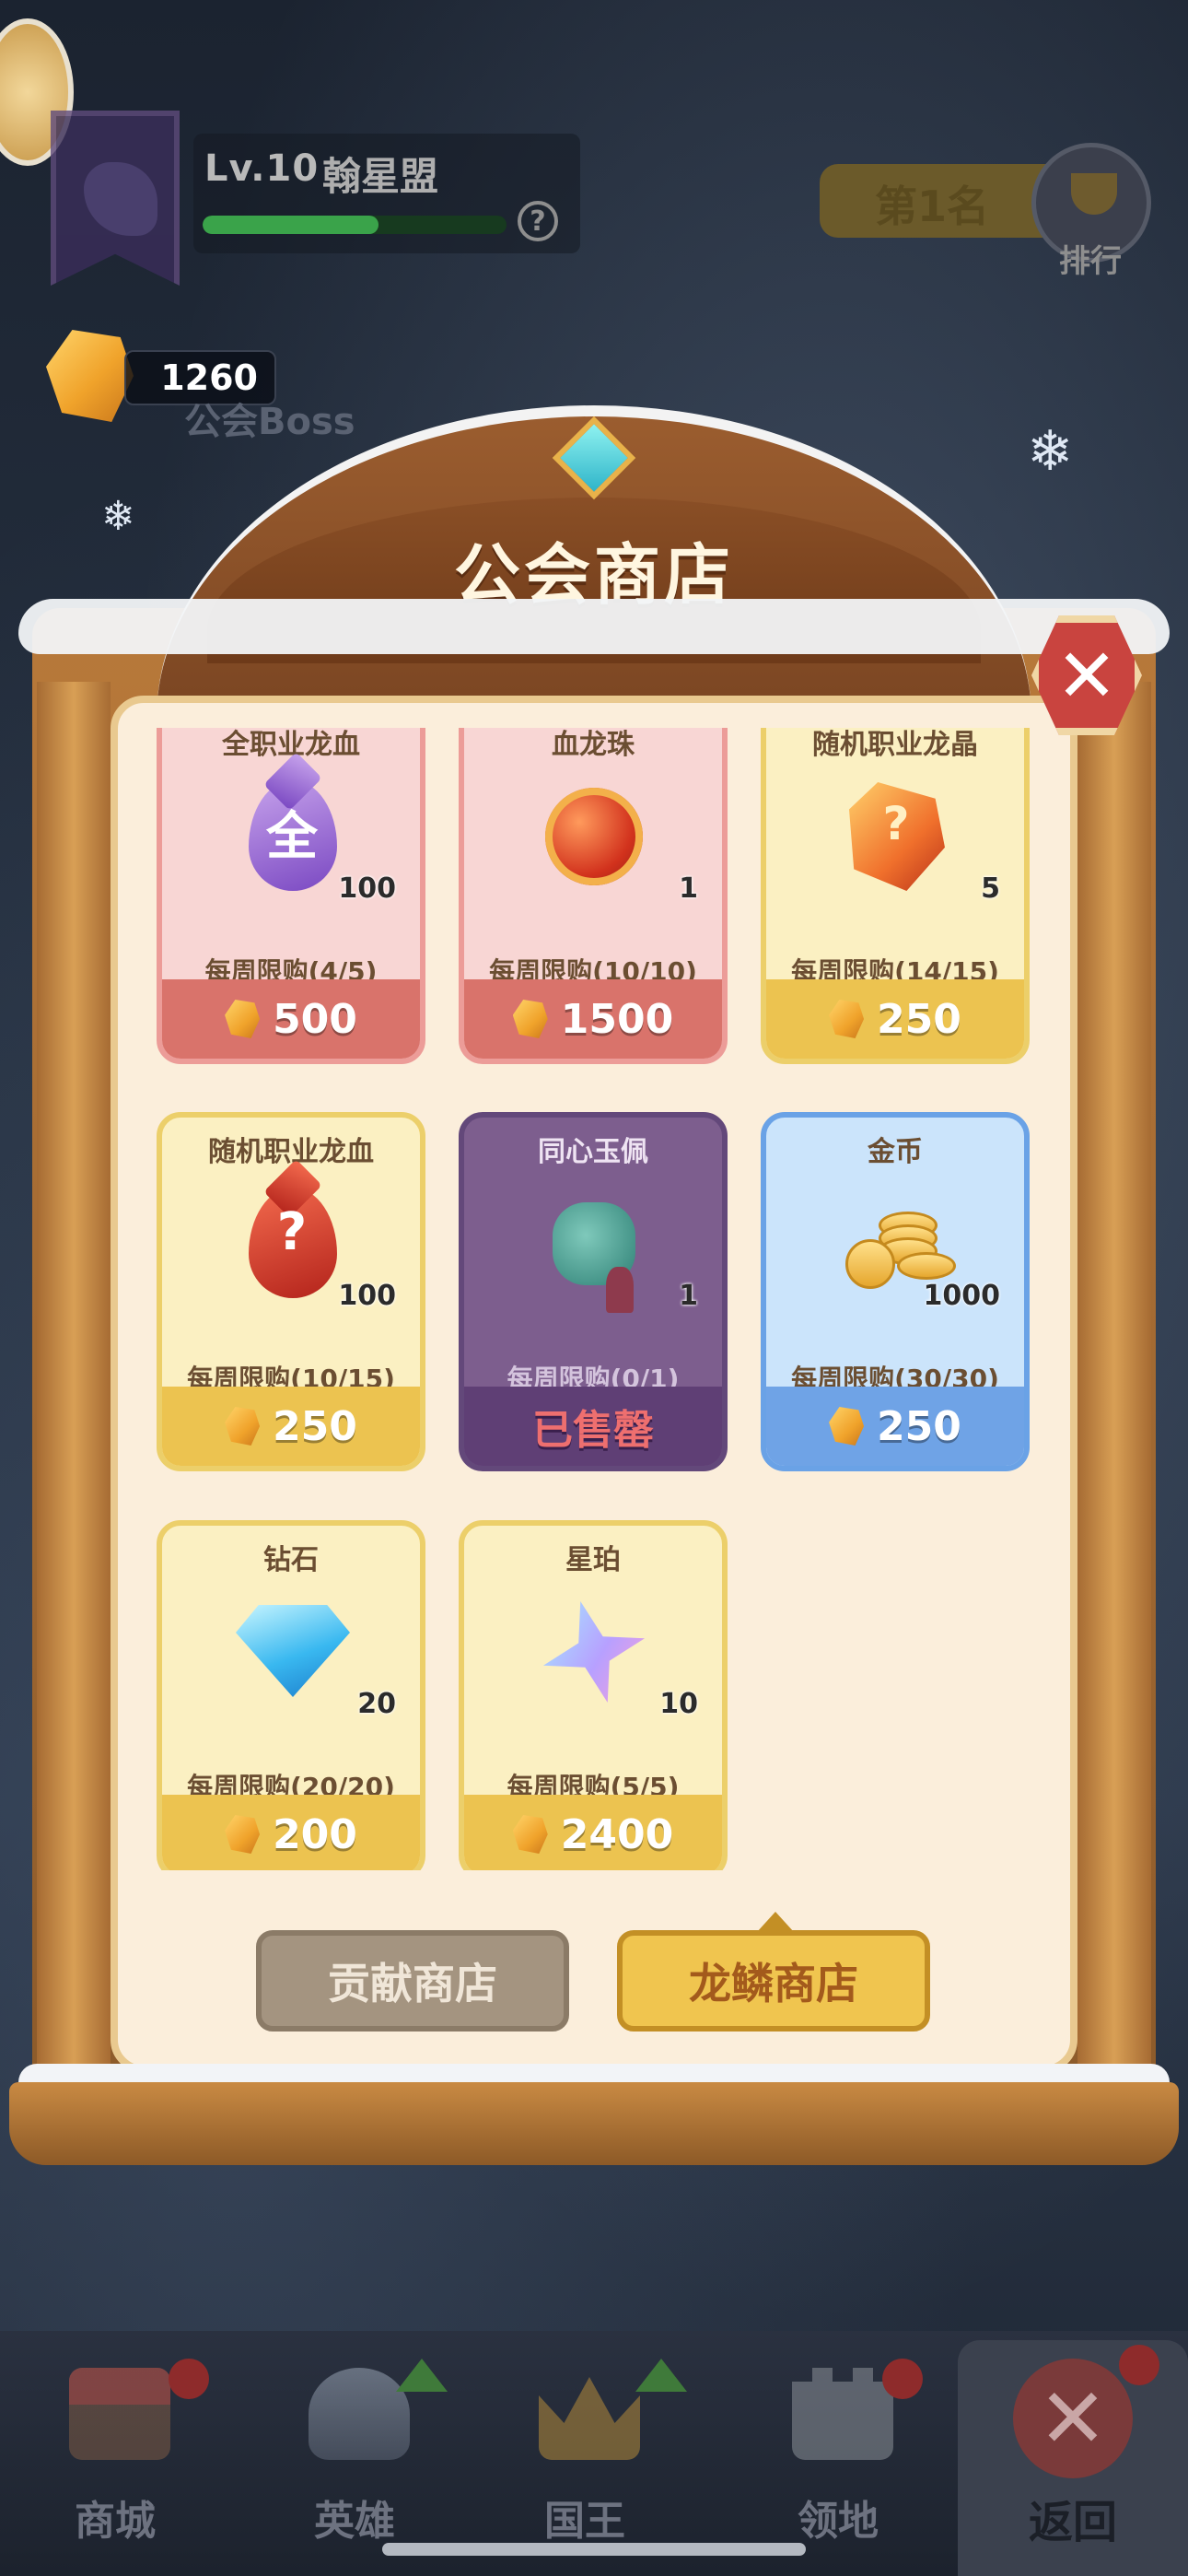 The width and height of the screenshot is (1188, 2576). What do you see at coordinates (896, 837) in the screenshot?
I see `orange-crystal-icon: ?` at bounding box center [896, 837].